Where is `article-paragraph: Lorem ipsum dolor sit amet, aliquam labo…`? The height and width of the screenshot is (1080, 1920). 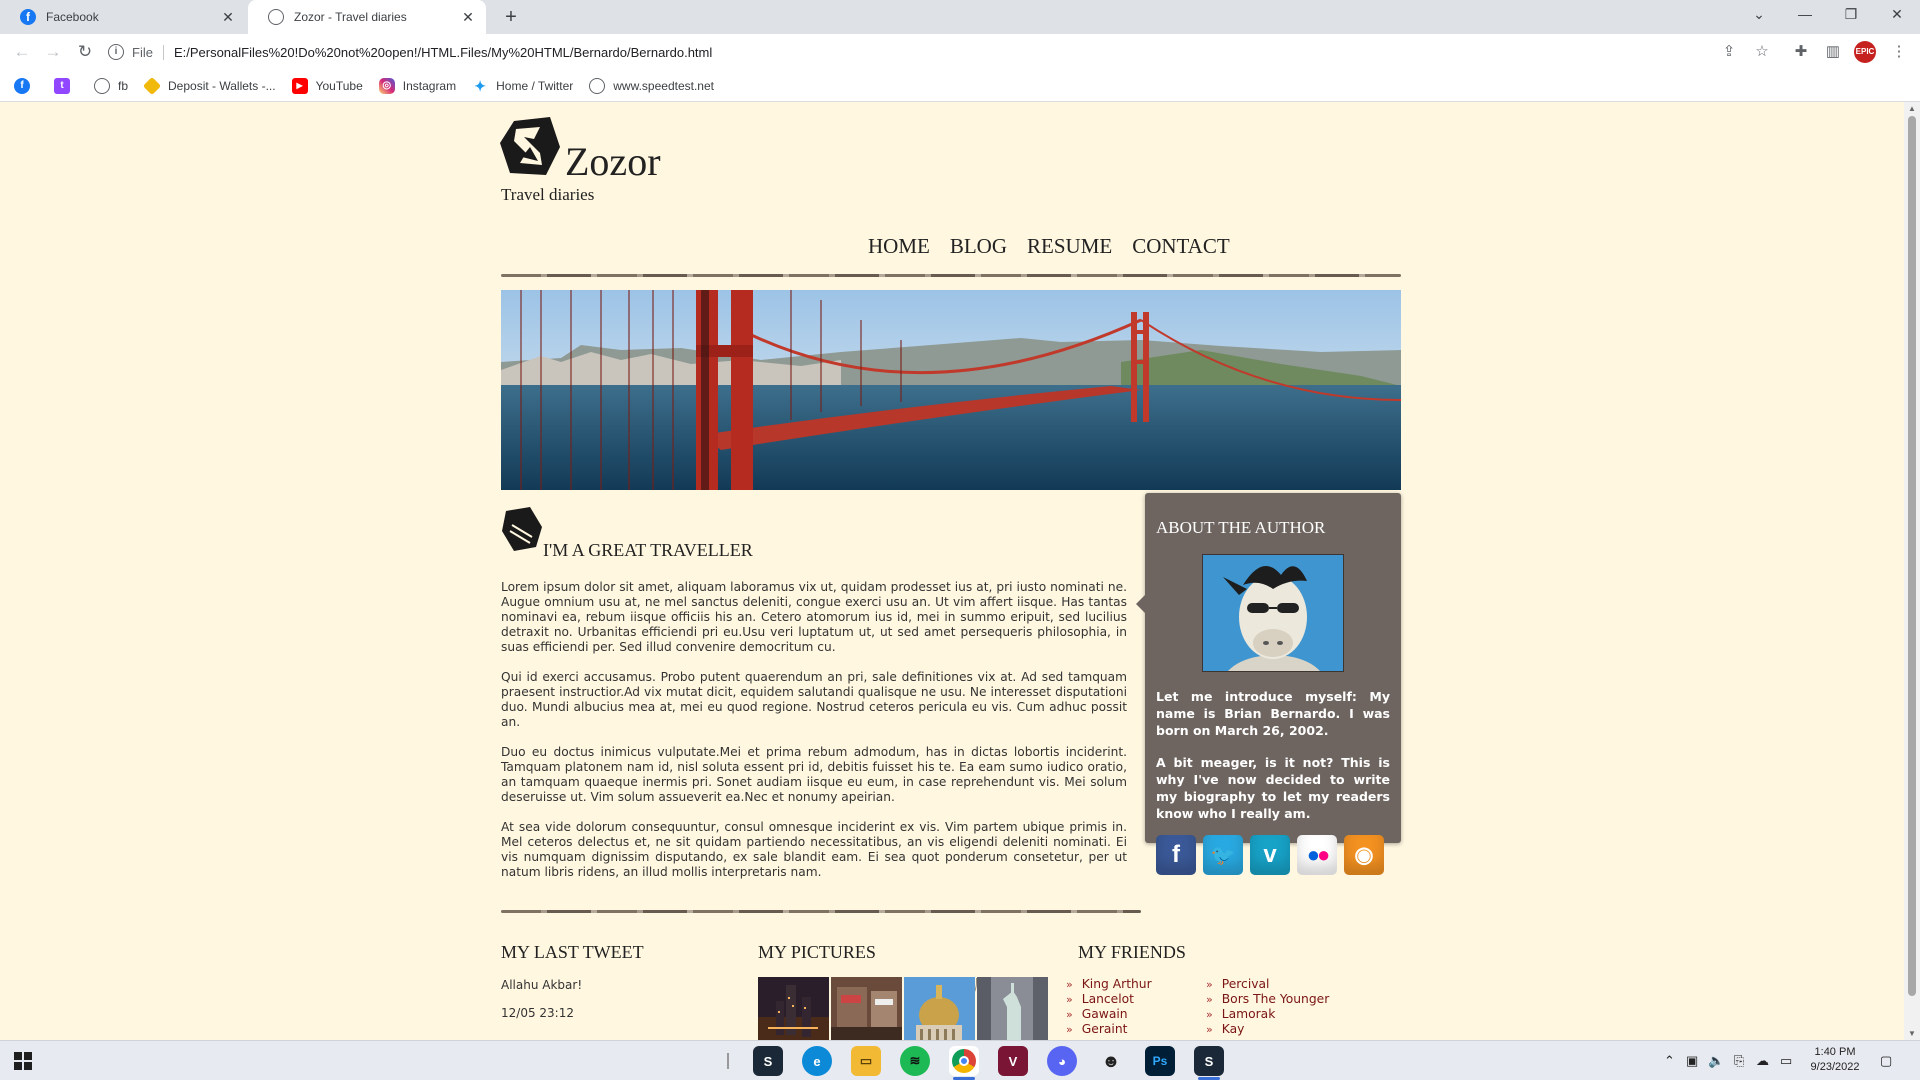
article-paragraph: Lorem ipsum dolor sit amet, aliquam labo… is located at coordinates (814, 617).